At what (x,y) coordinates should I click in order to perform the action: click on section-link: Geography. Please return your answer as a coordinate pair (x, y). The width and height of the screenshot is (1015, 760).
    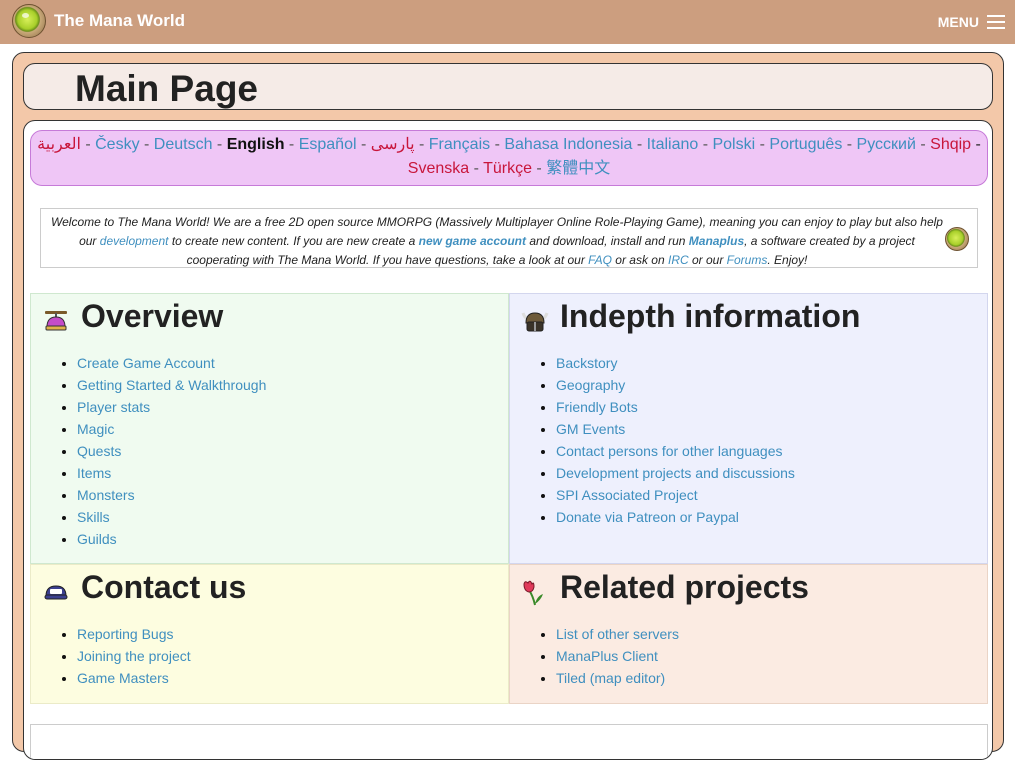
    Looking at the image, I should click on (590, 385).